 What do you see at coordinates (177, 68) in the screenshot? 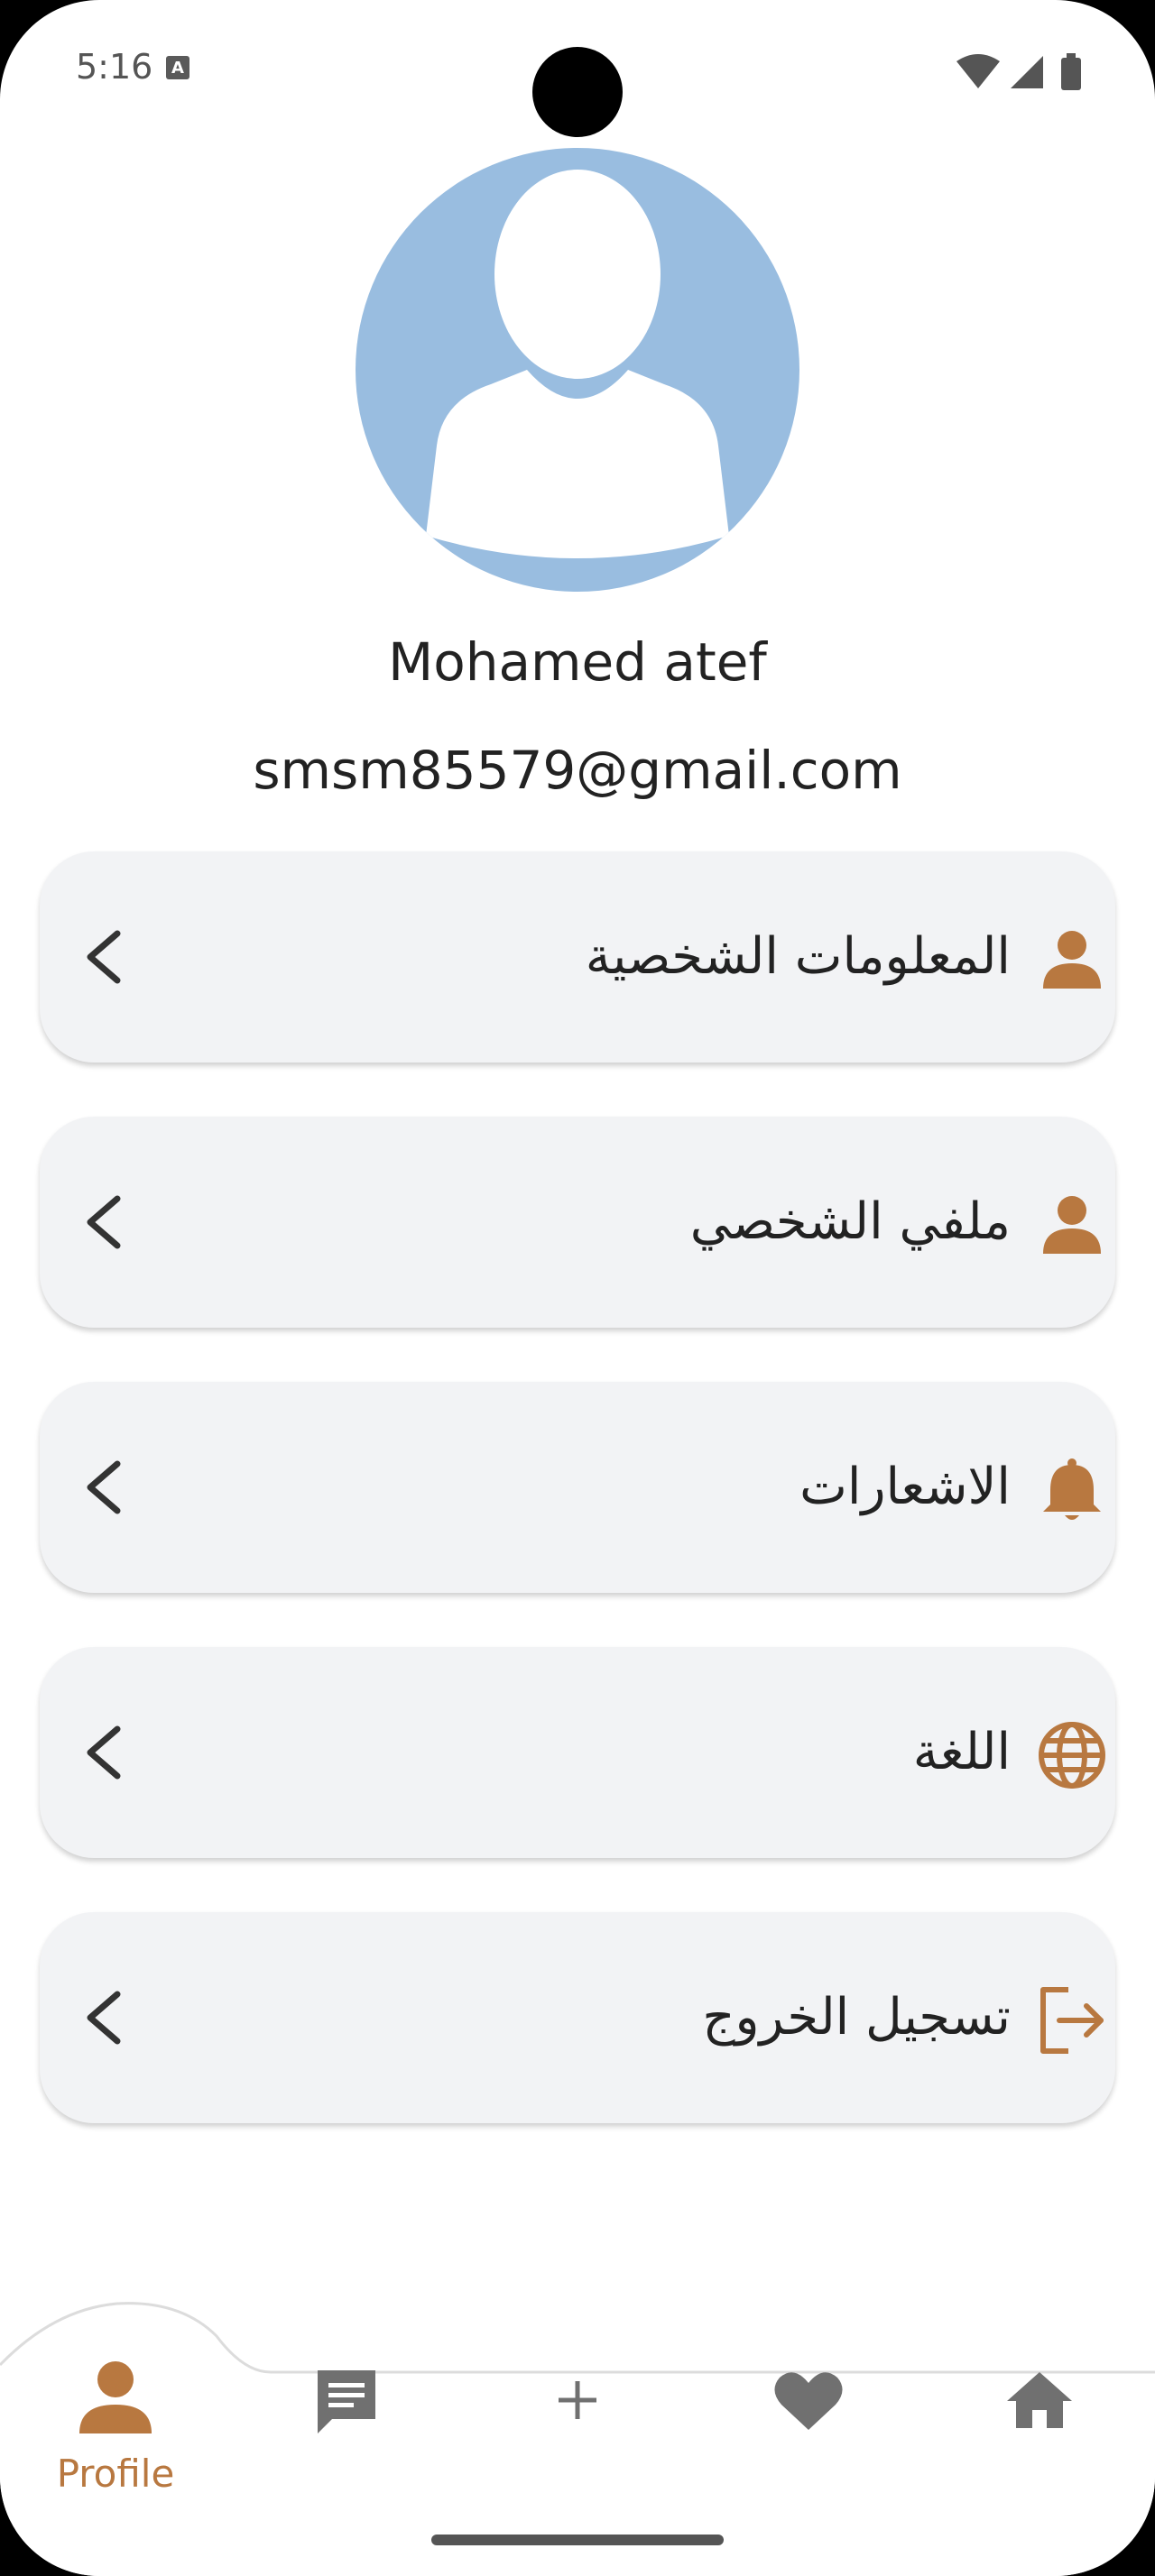
I see `notification-a-icon: A` at bounding box center [177, 68].